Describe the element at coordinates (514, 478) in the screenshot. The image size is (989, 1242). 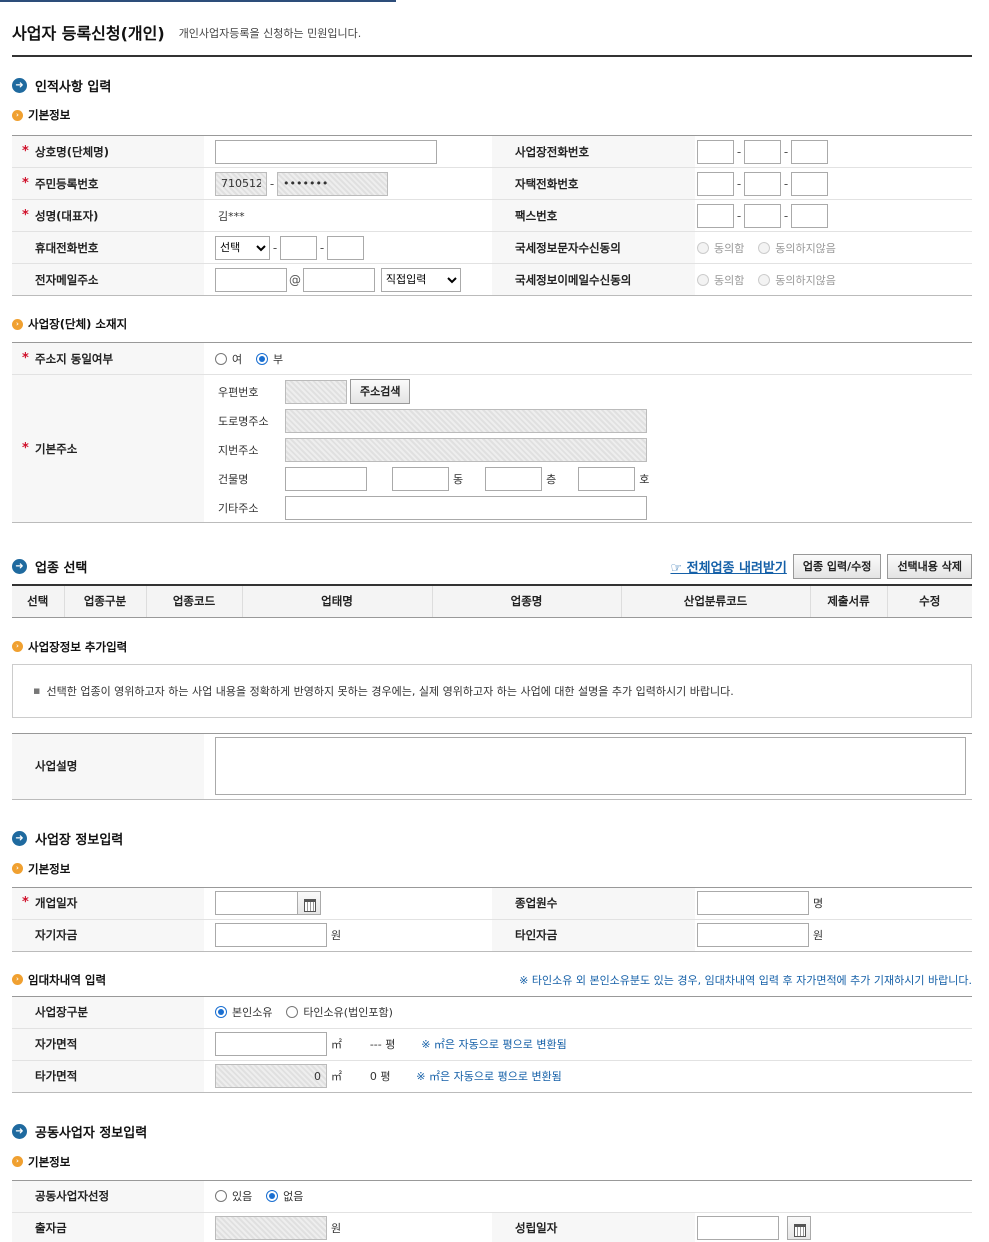
I see `floor-input` at that location.